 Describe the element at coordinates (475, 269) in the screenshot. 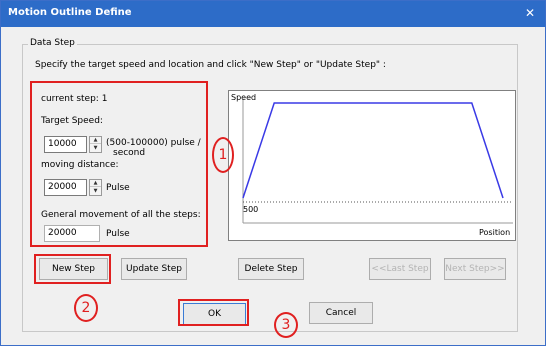

I see `next-step-button: Next Step>>` at that location.